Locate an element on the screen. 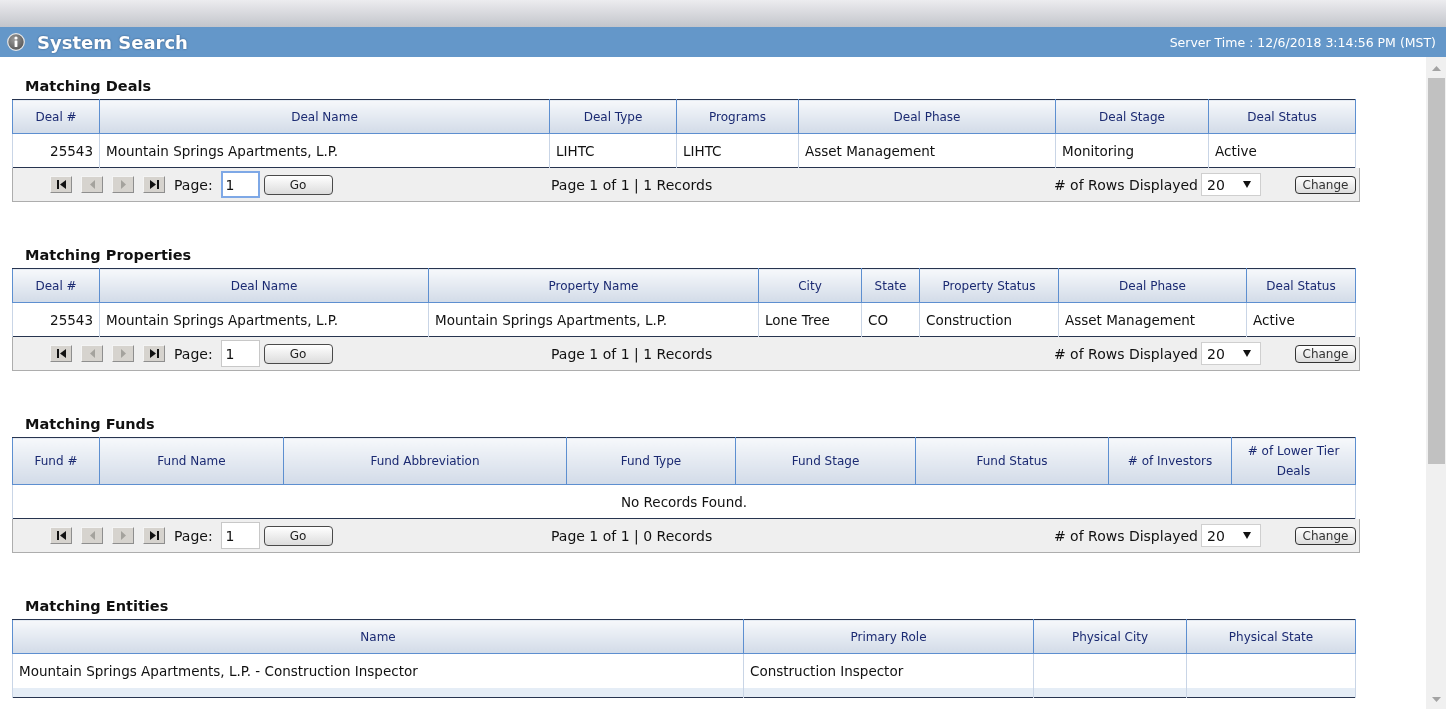  page-title: System Search is located at coordinates (112, 42).